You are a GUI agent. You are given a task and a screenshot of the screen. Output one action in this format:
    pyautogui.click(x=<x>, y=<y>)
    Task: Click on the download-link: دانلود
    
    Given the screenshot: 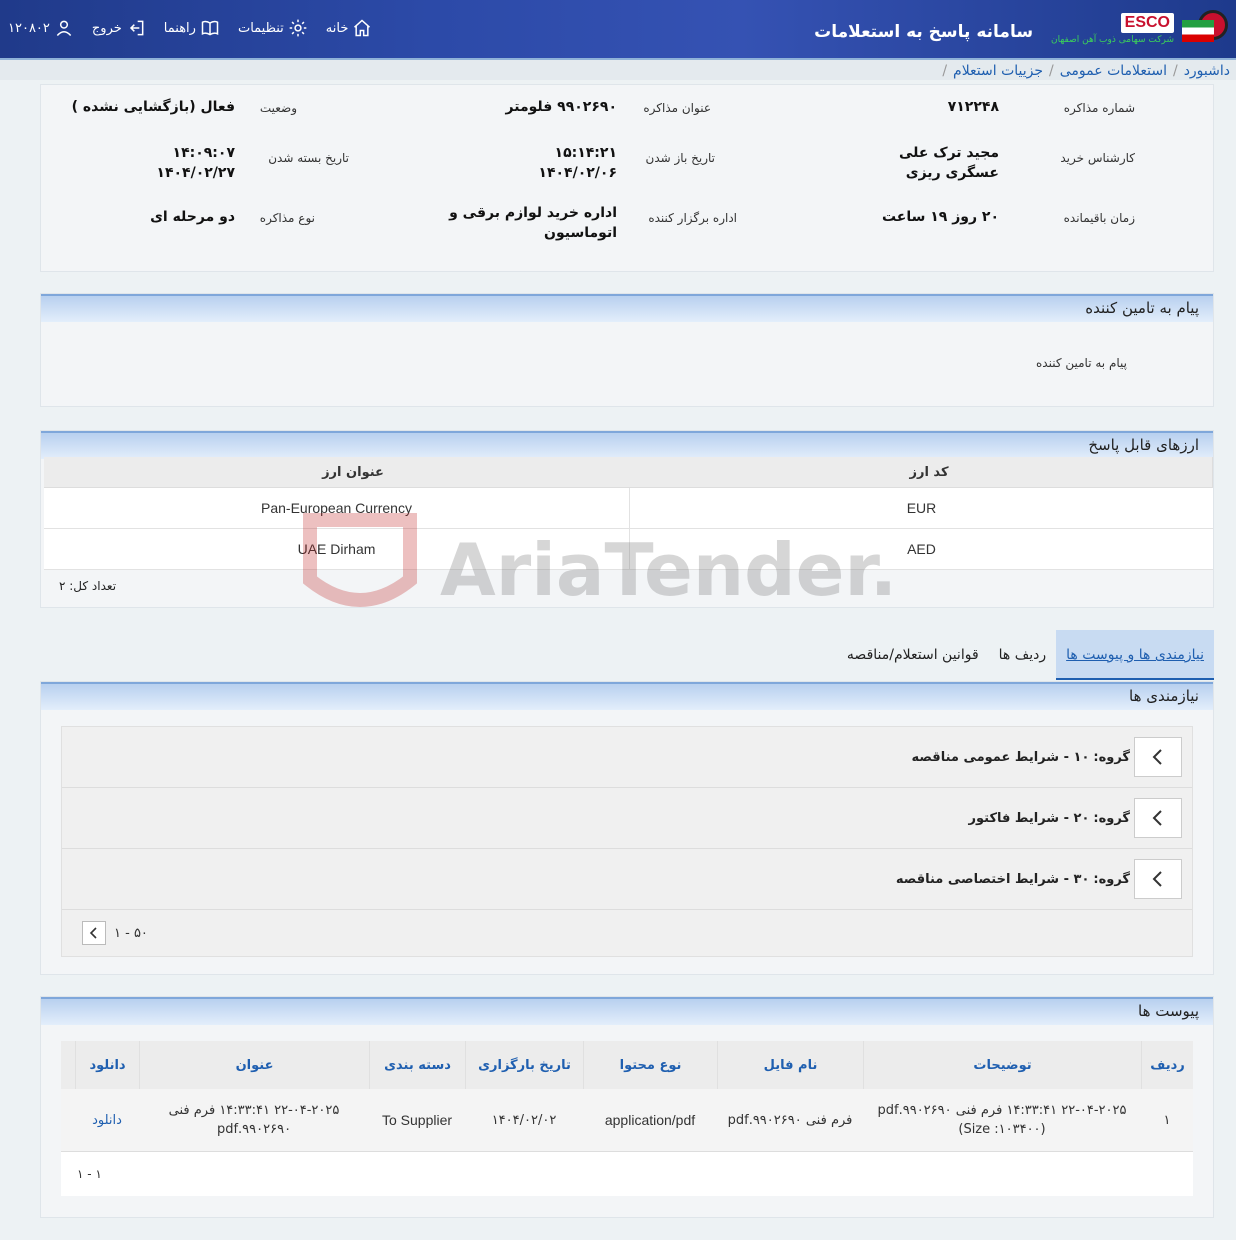 What is the action you would take?
    pyautogui.click(x=107, y=1120)
    